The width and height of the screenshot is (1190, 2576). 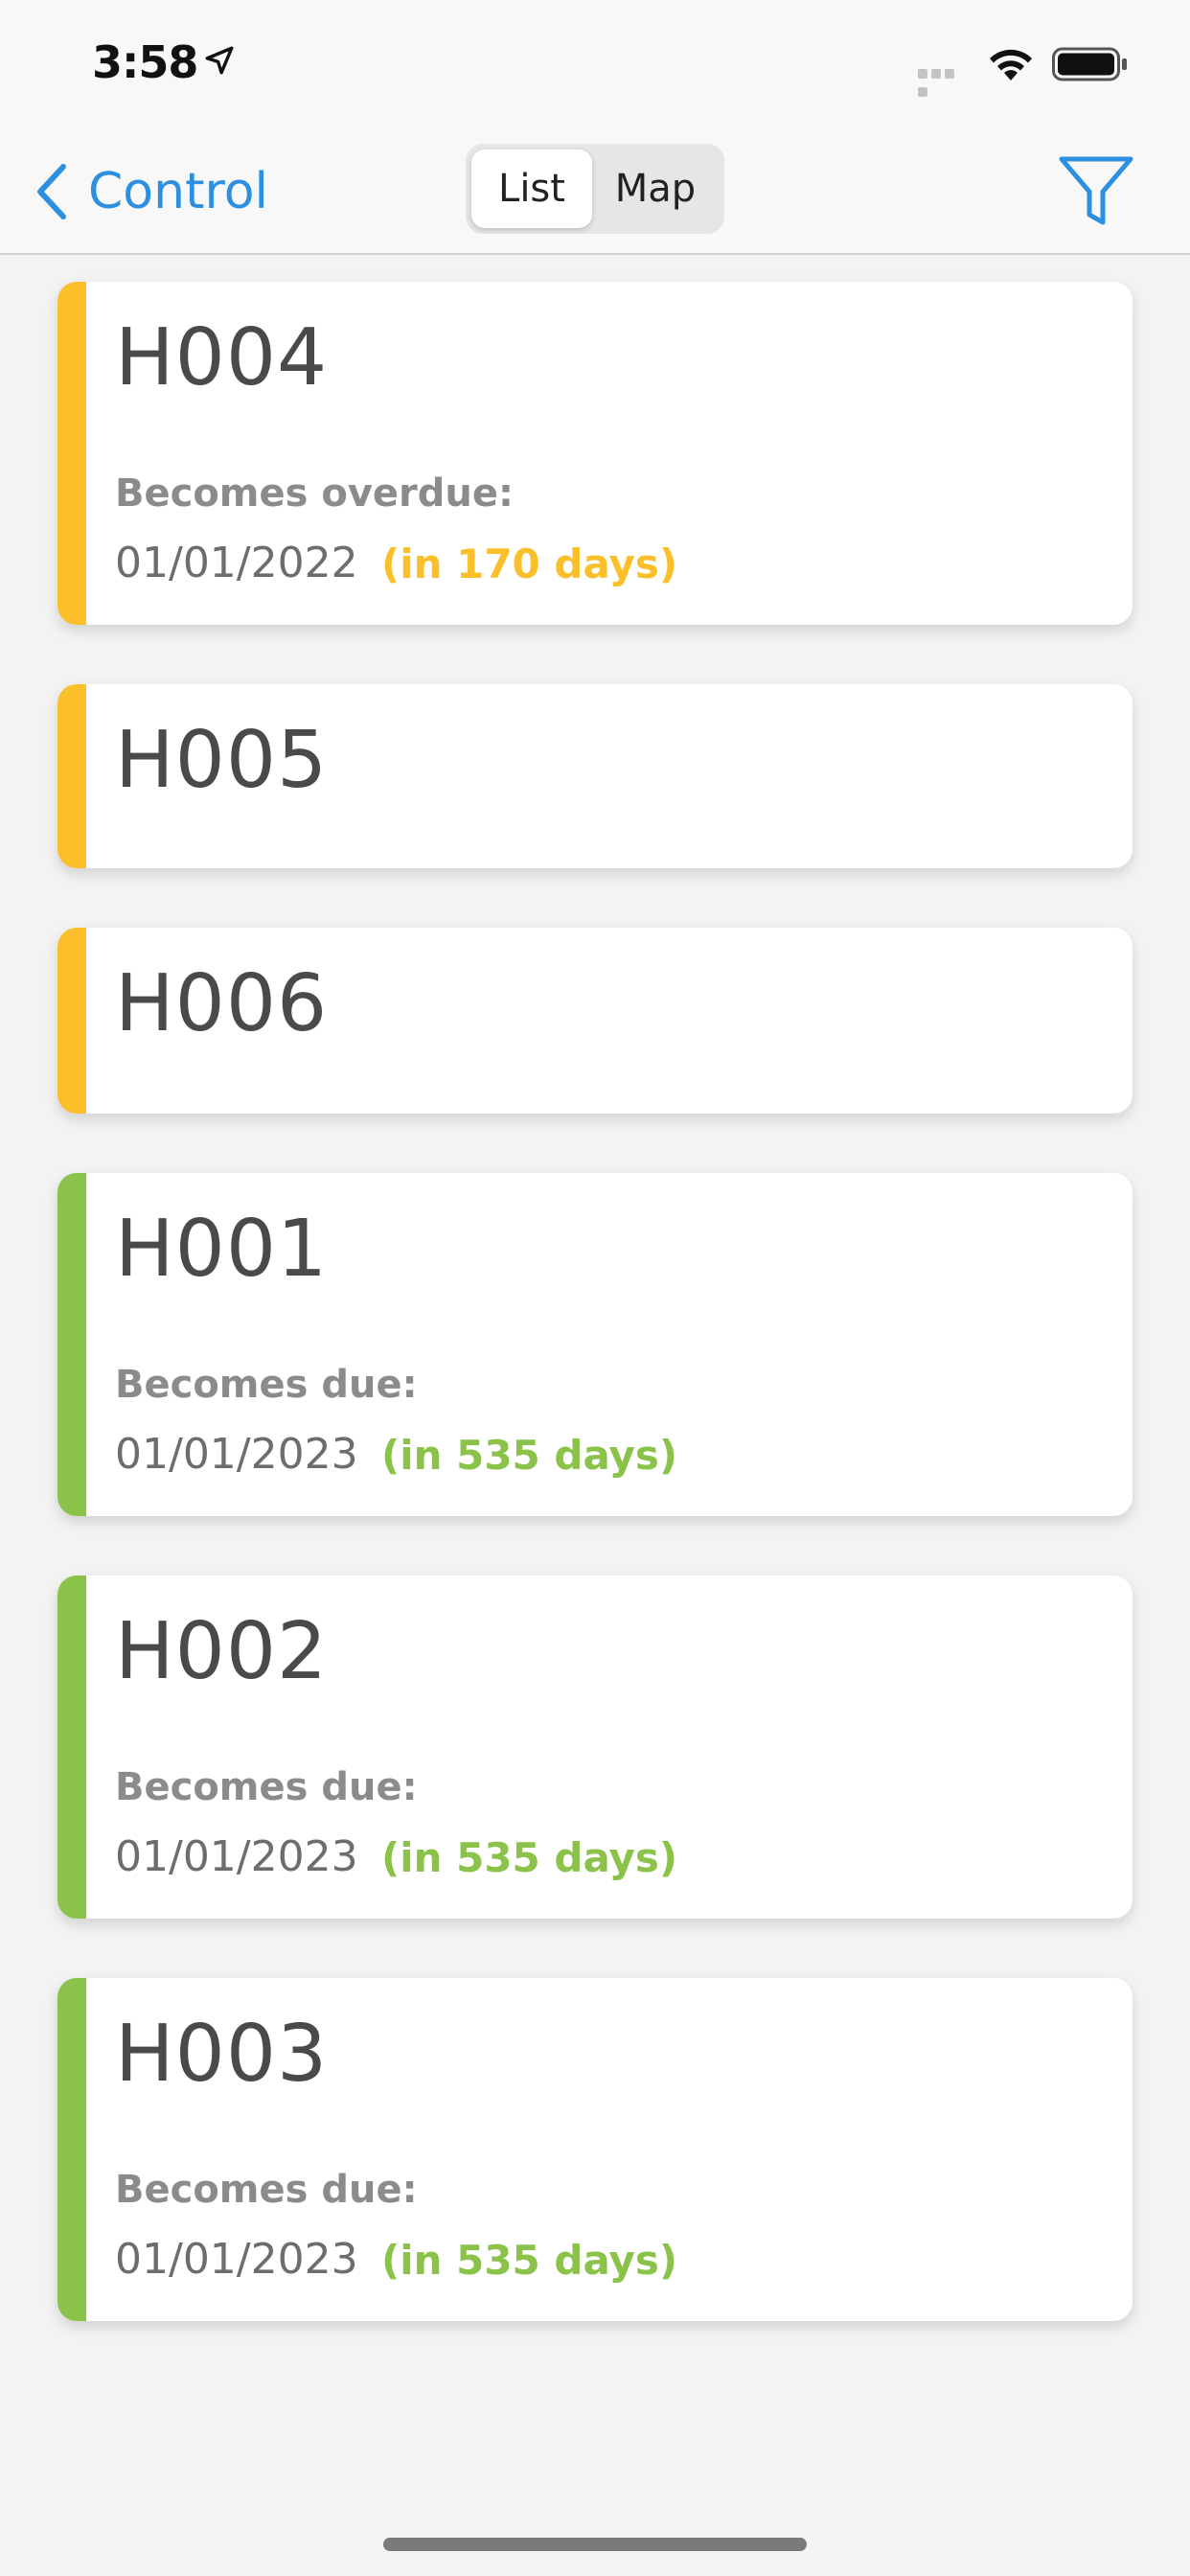 I want to click on relative-days: (in 170 days), so click(x=529, y=563).